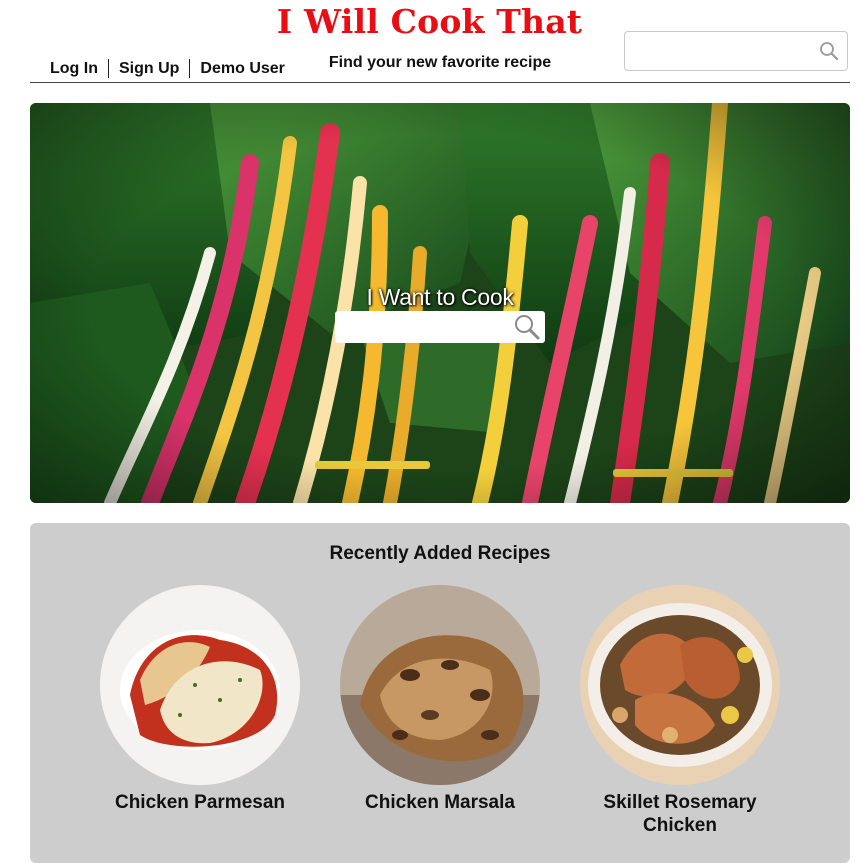 The image size is (859, 863). I want to click on recipe-name: Skillet Rosemary Chicken, so click(680, 814).